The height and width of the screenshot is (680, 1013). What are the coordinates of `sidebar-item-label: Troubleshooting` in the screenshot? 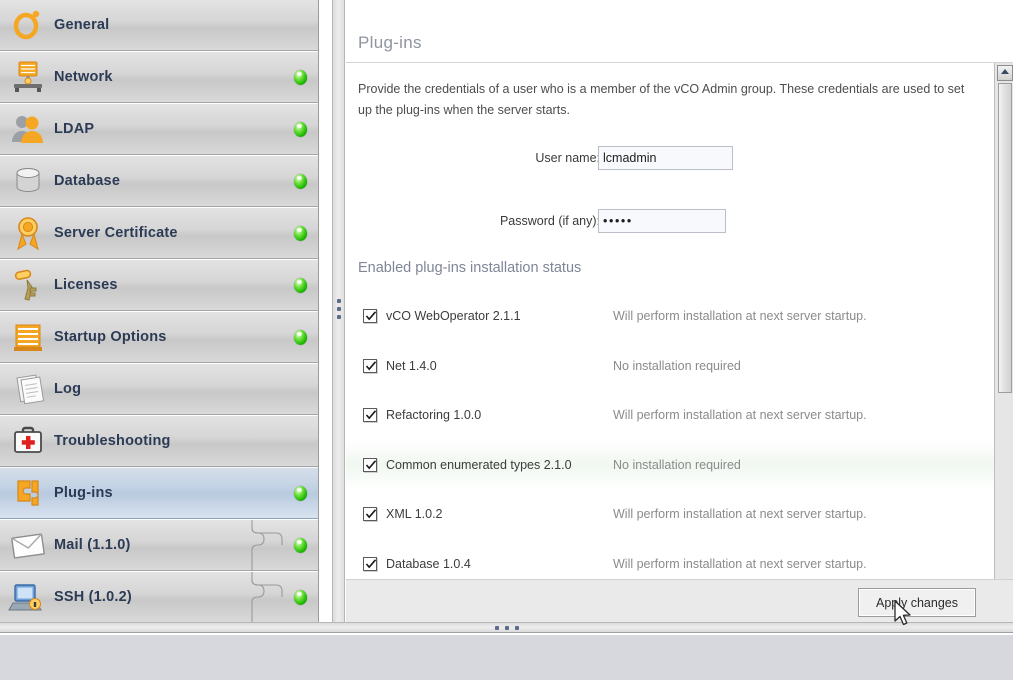 It's located at (112, 441).